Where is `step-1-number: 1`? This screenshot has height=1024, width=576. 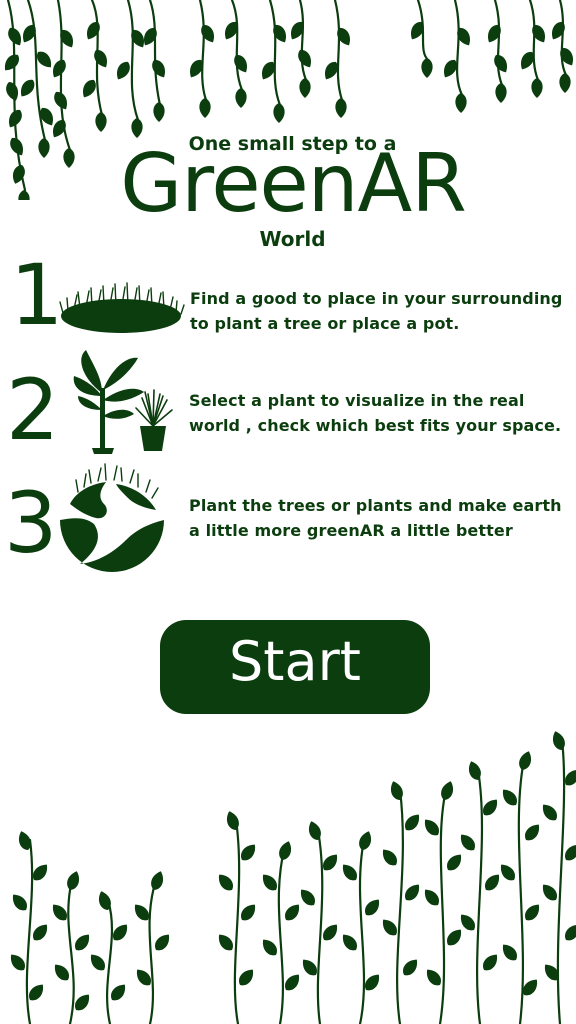 step-1-number: 1 is located at coordinates (37, 295).